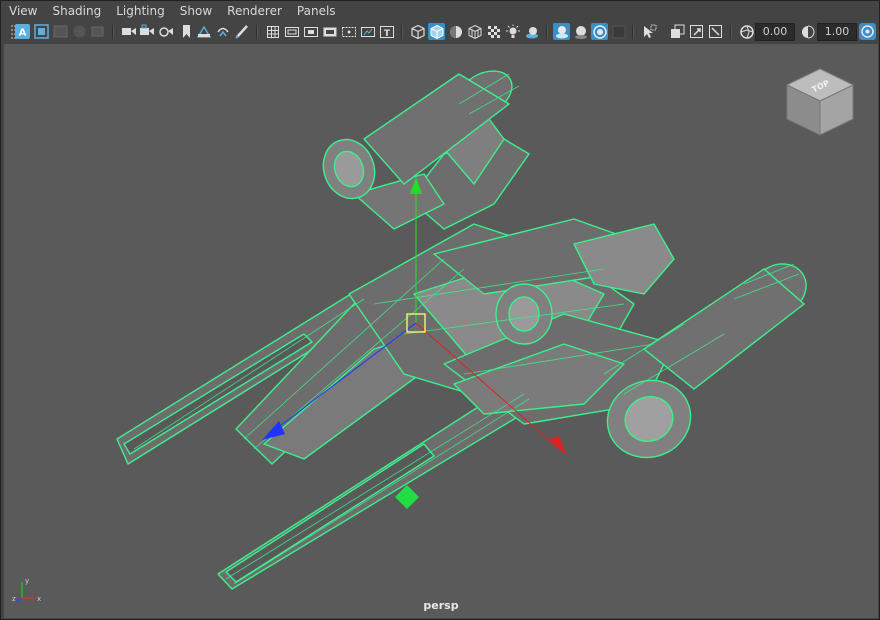  Describe the element at coordinates (775, 32) in the screenshot. I see `exposure-field: 0.00` at that location.